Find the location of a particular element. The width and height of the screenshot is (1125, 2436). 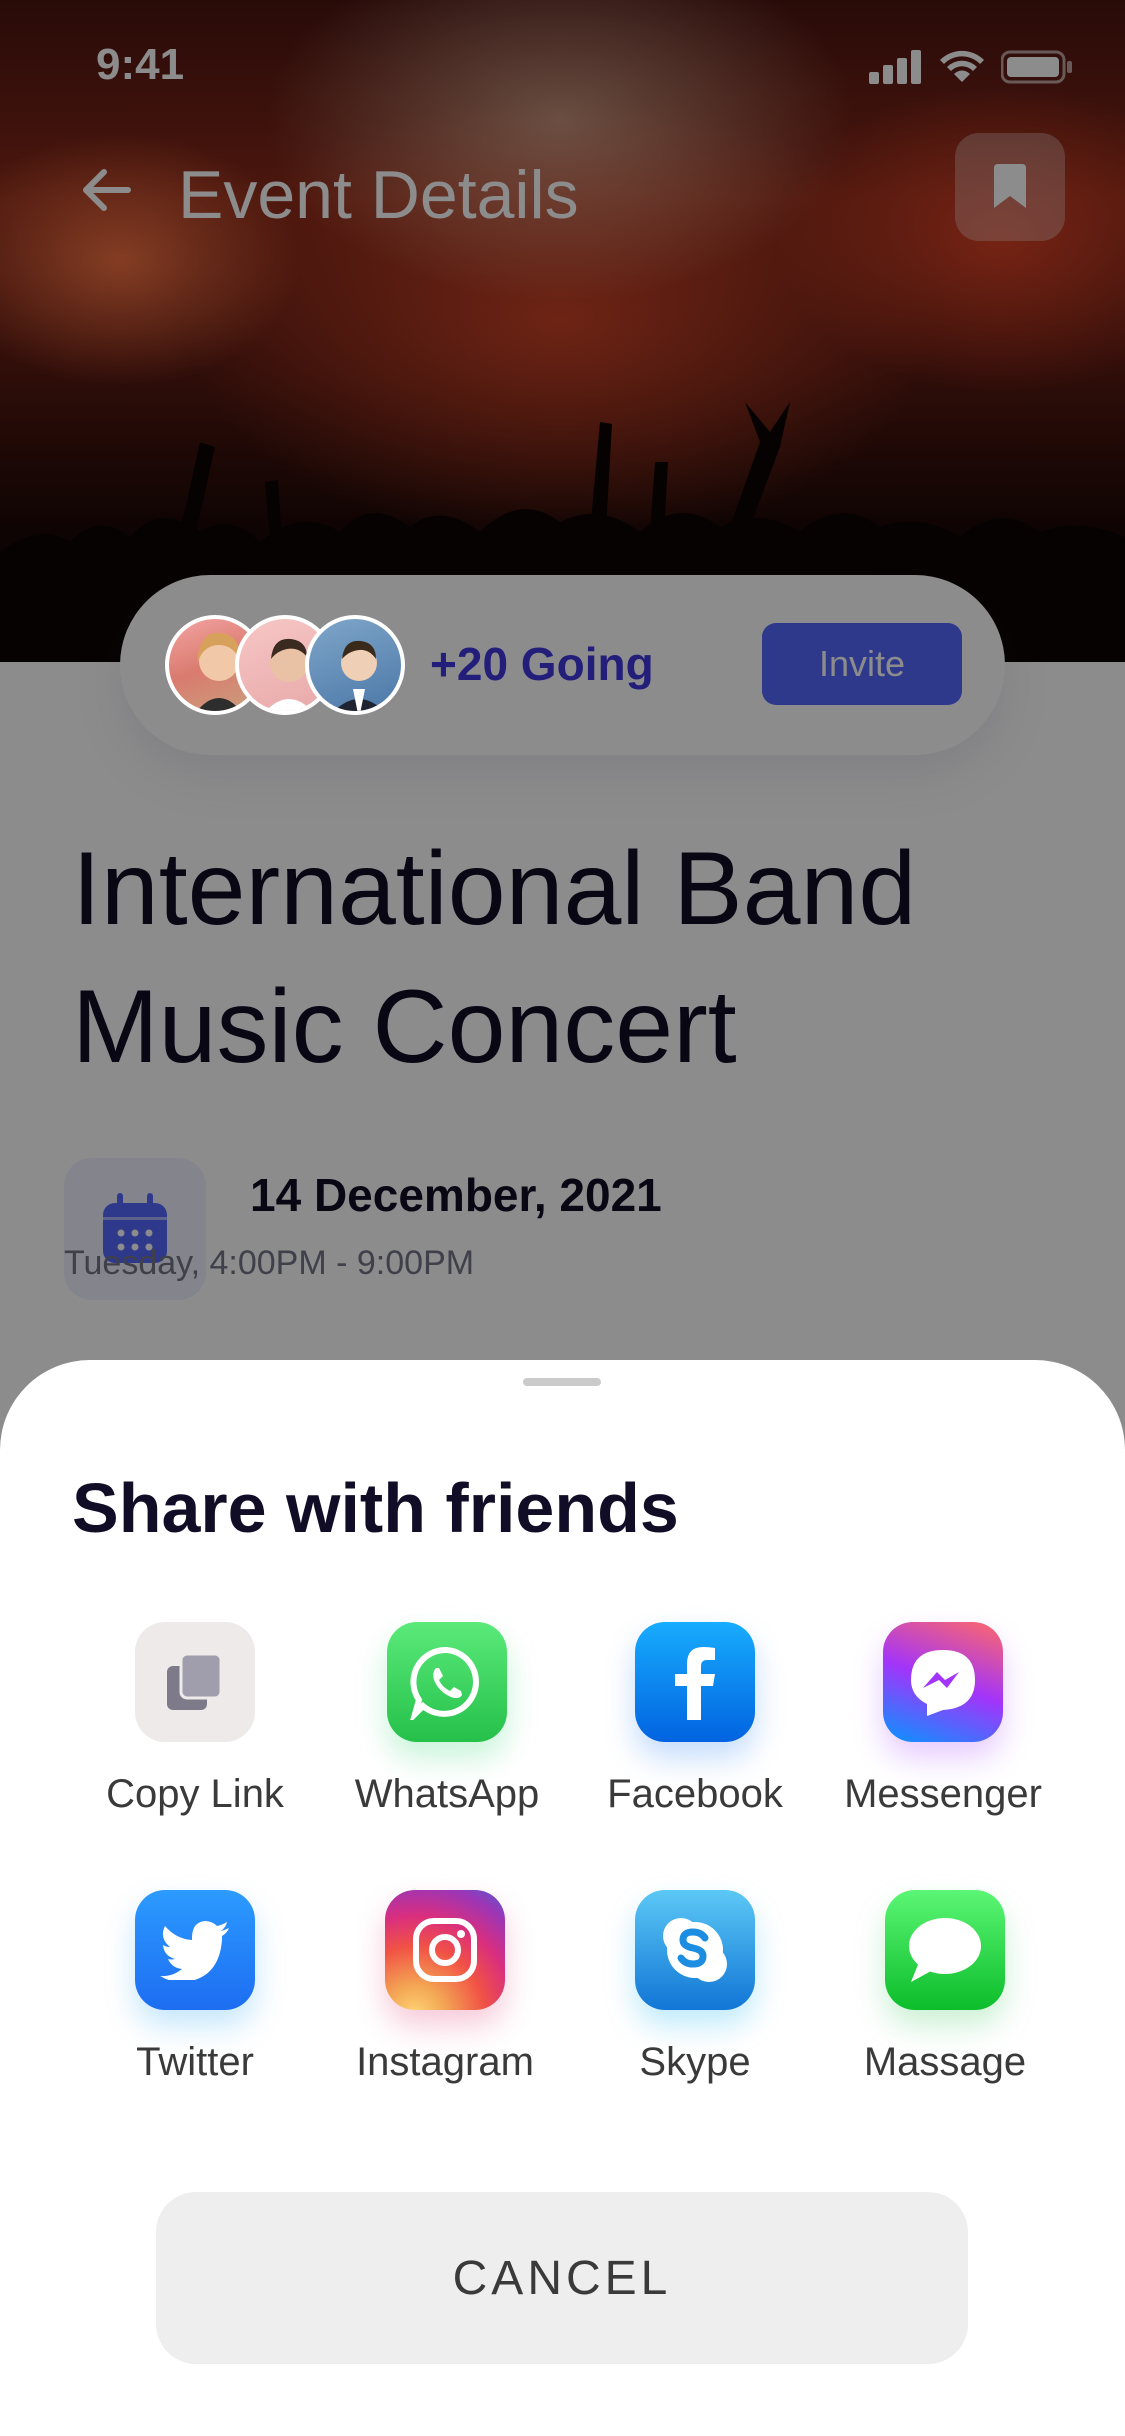

share-whatsapp: WhatsApp is located at coordinates (447, 1719).